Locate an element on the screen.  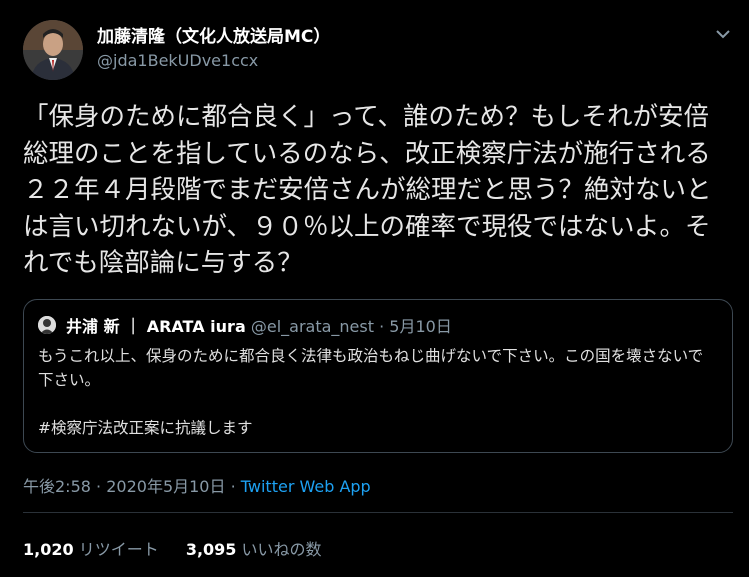
quote-author-avatar is located at coordinates (47, 325).